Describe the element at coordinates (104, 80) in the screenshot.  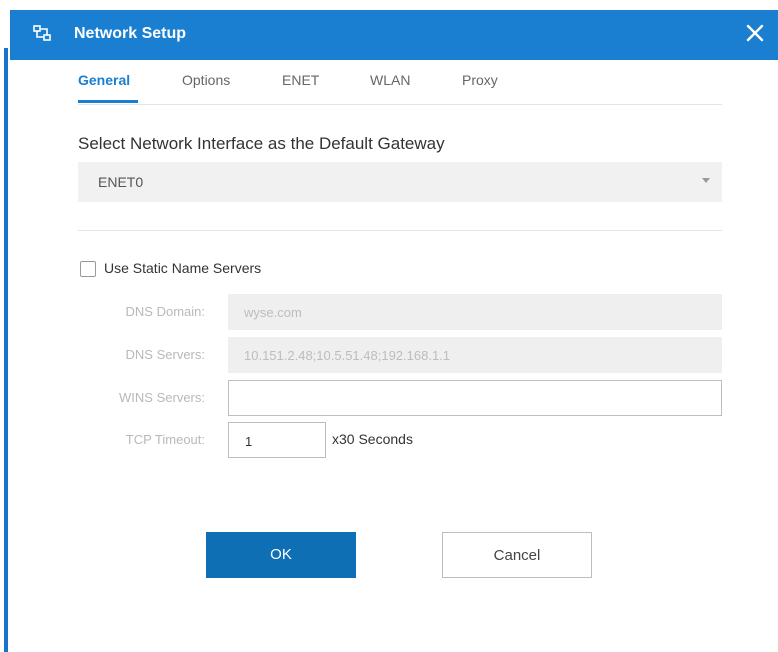
I see `tab-general: General` at that location.